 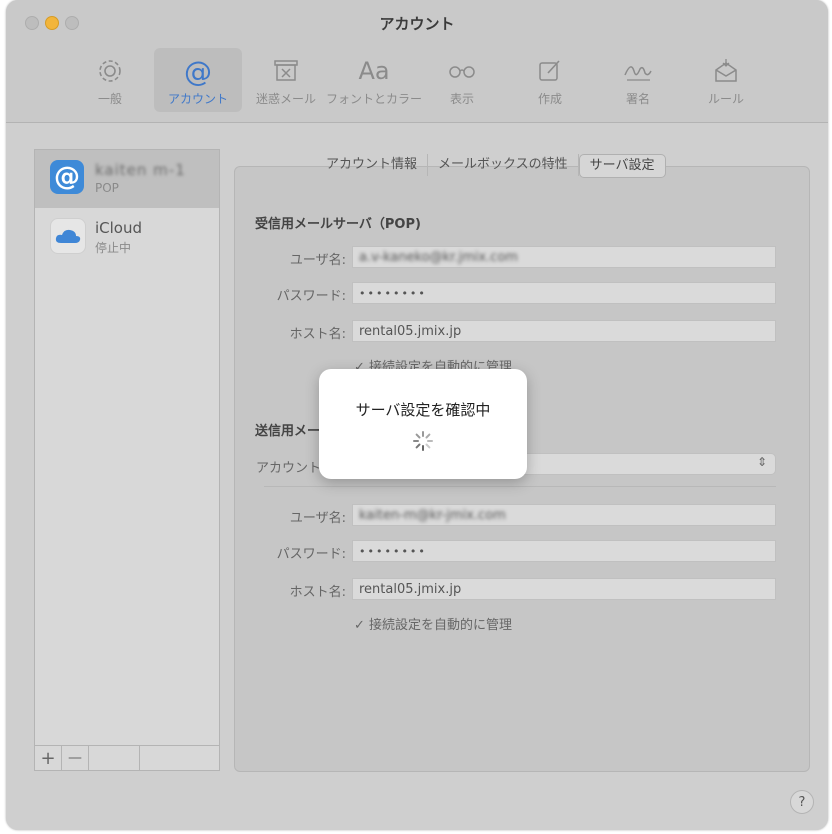 What do you see at coordinates (286, 71) in the screenshot?
I see `junk-icon` at bounding box center [286, 71].